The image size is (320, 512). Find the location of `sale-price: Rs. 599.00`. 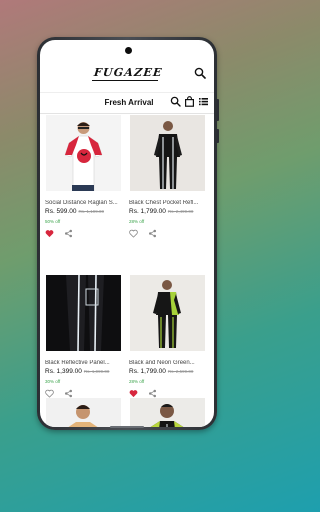

sale-price: Rs. 599.00 is located at coordinates (61, 211).